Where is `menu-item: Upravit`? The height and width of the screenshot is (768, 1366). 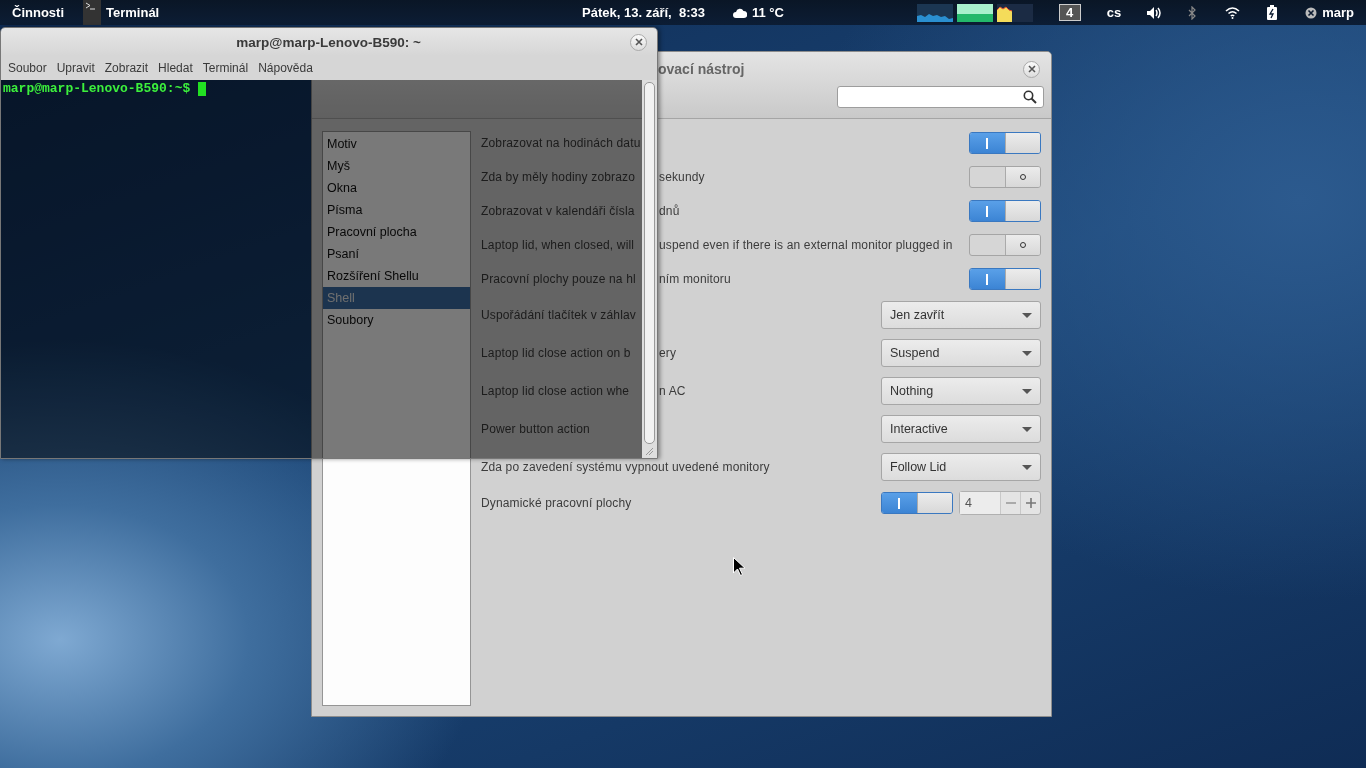
menu-item: Upravit is located at coordinates (75, 68).